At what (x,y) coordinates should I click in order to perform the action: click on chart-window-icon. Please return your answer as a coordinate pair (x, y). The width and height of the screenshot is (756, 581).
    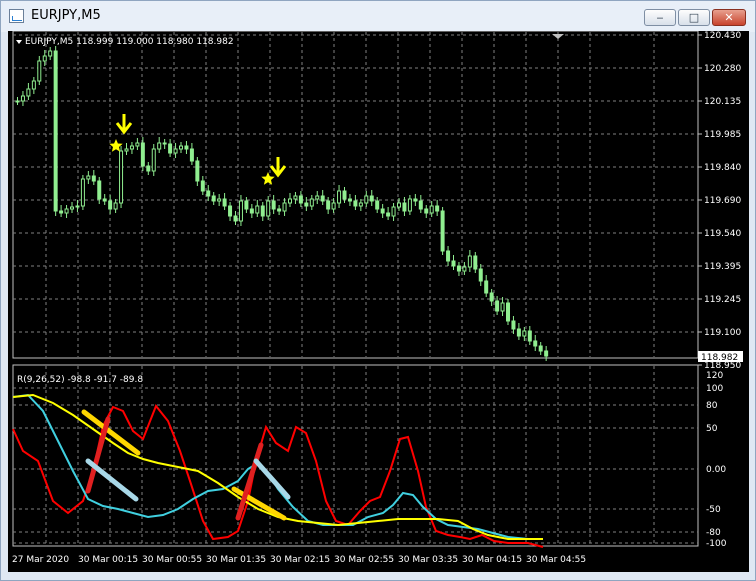
    Looking at the image, I should click on (16, 16).